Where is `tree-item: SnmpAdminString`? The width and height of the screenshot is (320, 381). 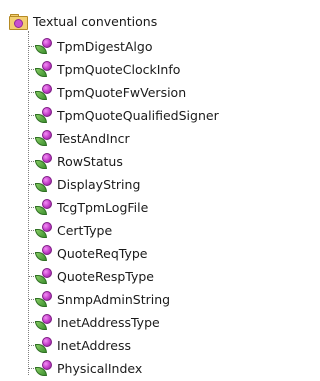 tree-item: SnmpAdminString is located at coordinates (121, 299).